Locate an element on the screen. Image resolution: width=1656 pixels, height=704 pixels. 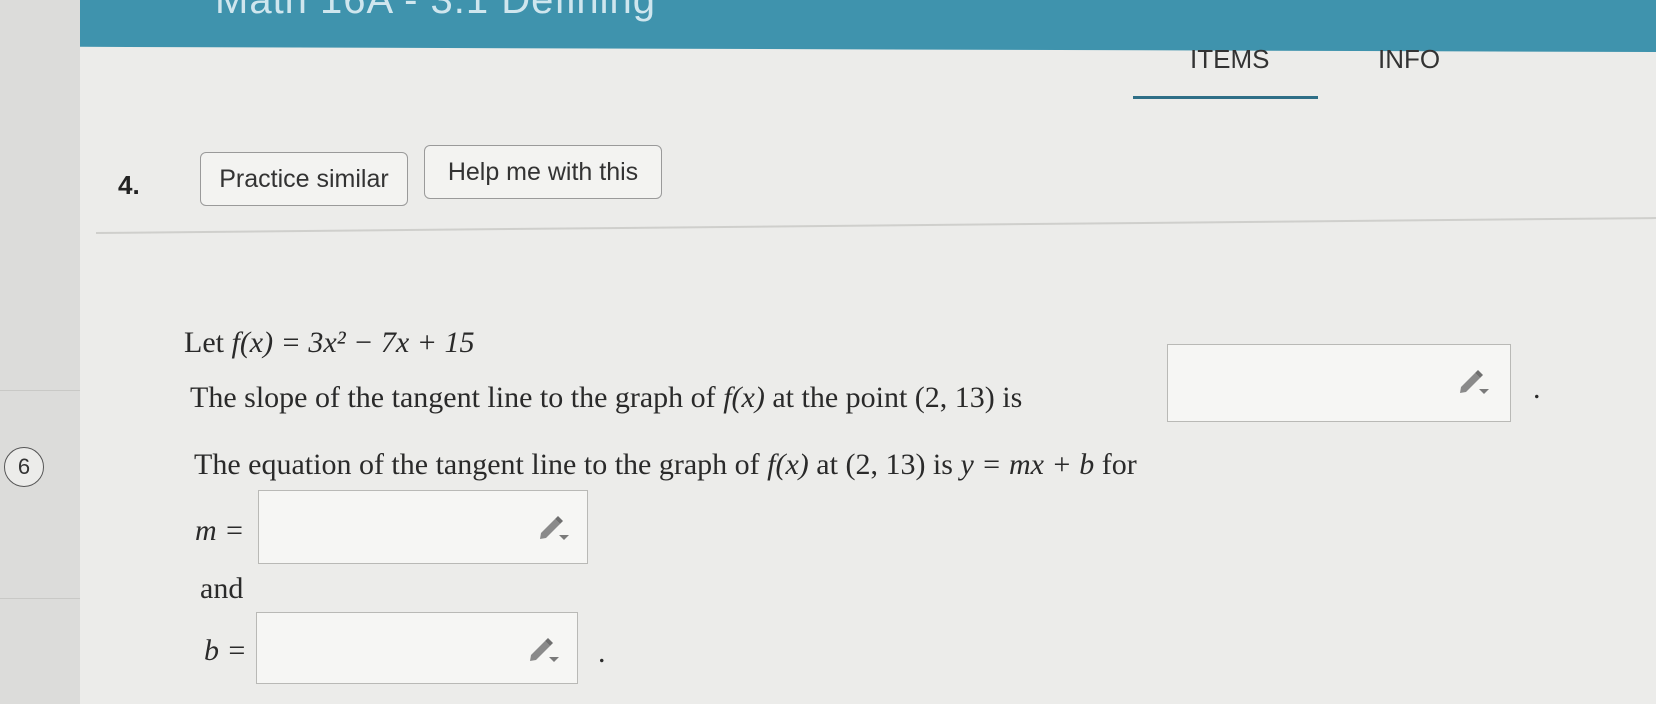
question-number: 4. is located at coordinates (129, 185).